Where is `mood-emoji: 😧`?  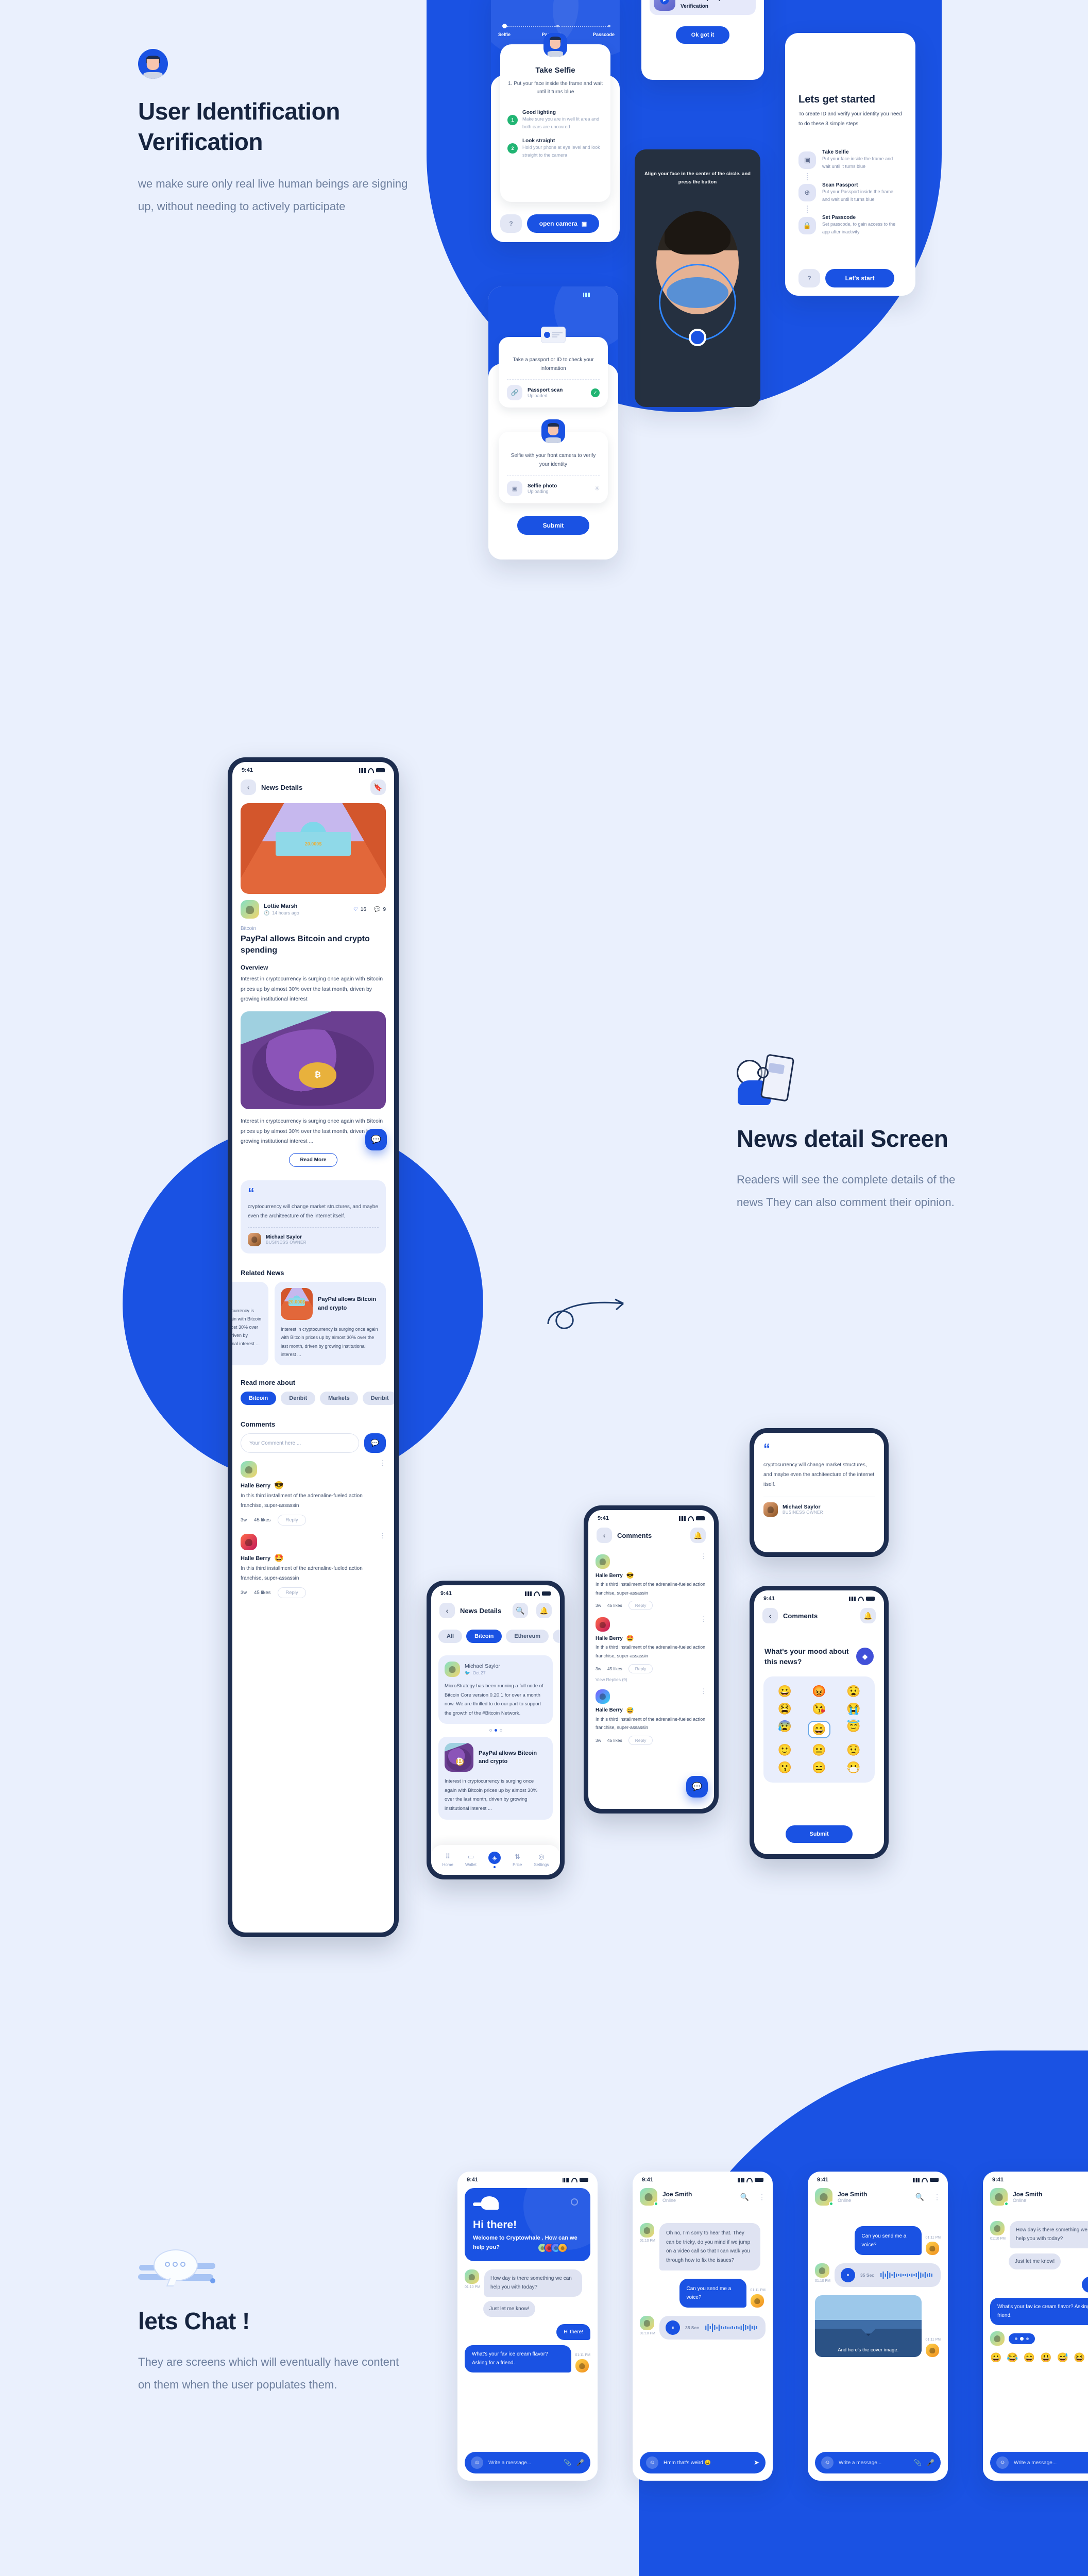
mood-emoji: 😧 is located at coordinates (853, 1691).